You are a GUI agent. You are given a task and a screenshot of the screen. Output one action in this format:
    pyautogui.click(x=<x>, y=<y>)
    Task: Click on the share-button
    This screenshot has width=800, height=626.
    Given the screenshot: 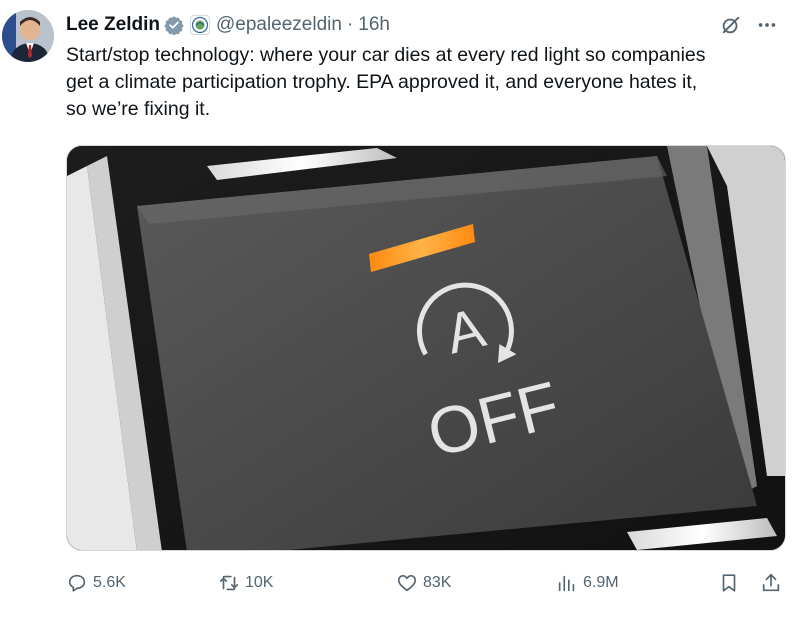 What is the action you would take?
    pyautogui.click(x=773, y=583)
    